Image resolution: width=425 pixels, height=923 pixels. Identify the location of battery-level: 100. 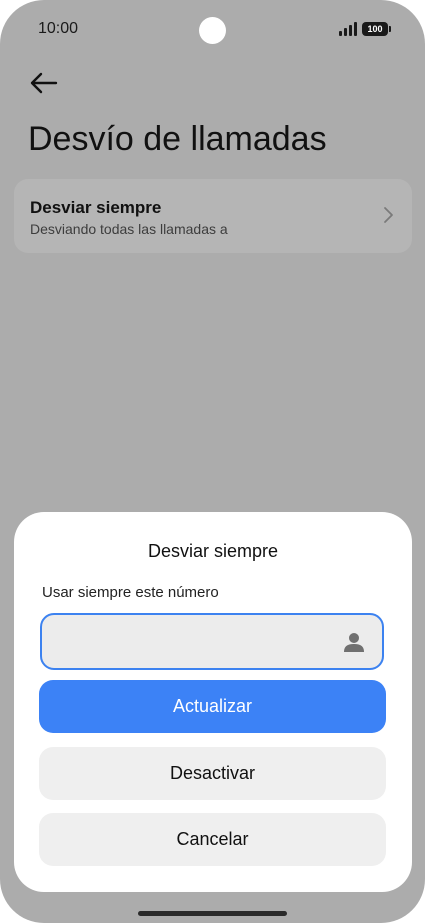
(375, 29).